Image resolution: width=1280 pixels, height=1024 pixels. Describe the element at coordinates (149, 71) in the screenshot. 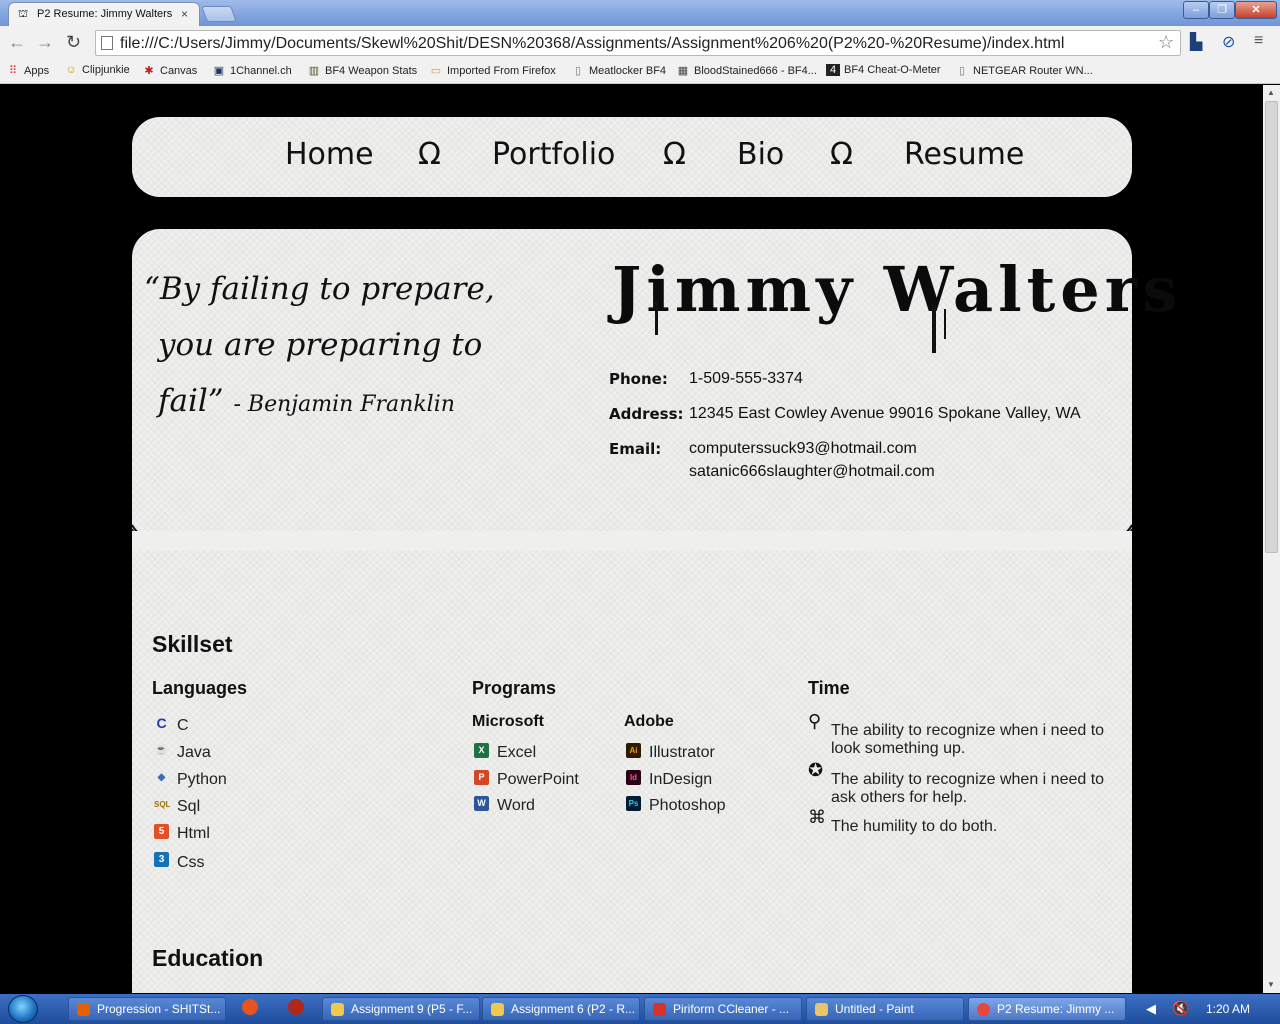

I see `canvas-icon: ✱` at that location.